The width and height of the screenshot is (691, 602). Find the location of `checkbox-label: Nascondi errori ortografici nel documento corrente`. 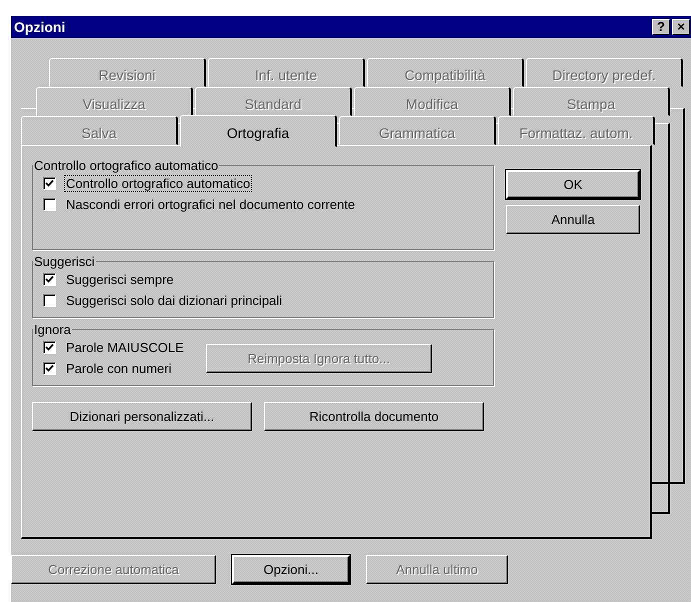

checkbox-label: Nascondi errori ortografici nel documento corrente is located at coordinates (211, 204).